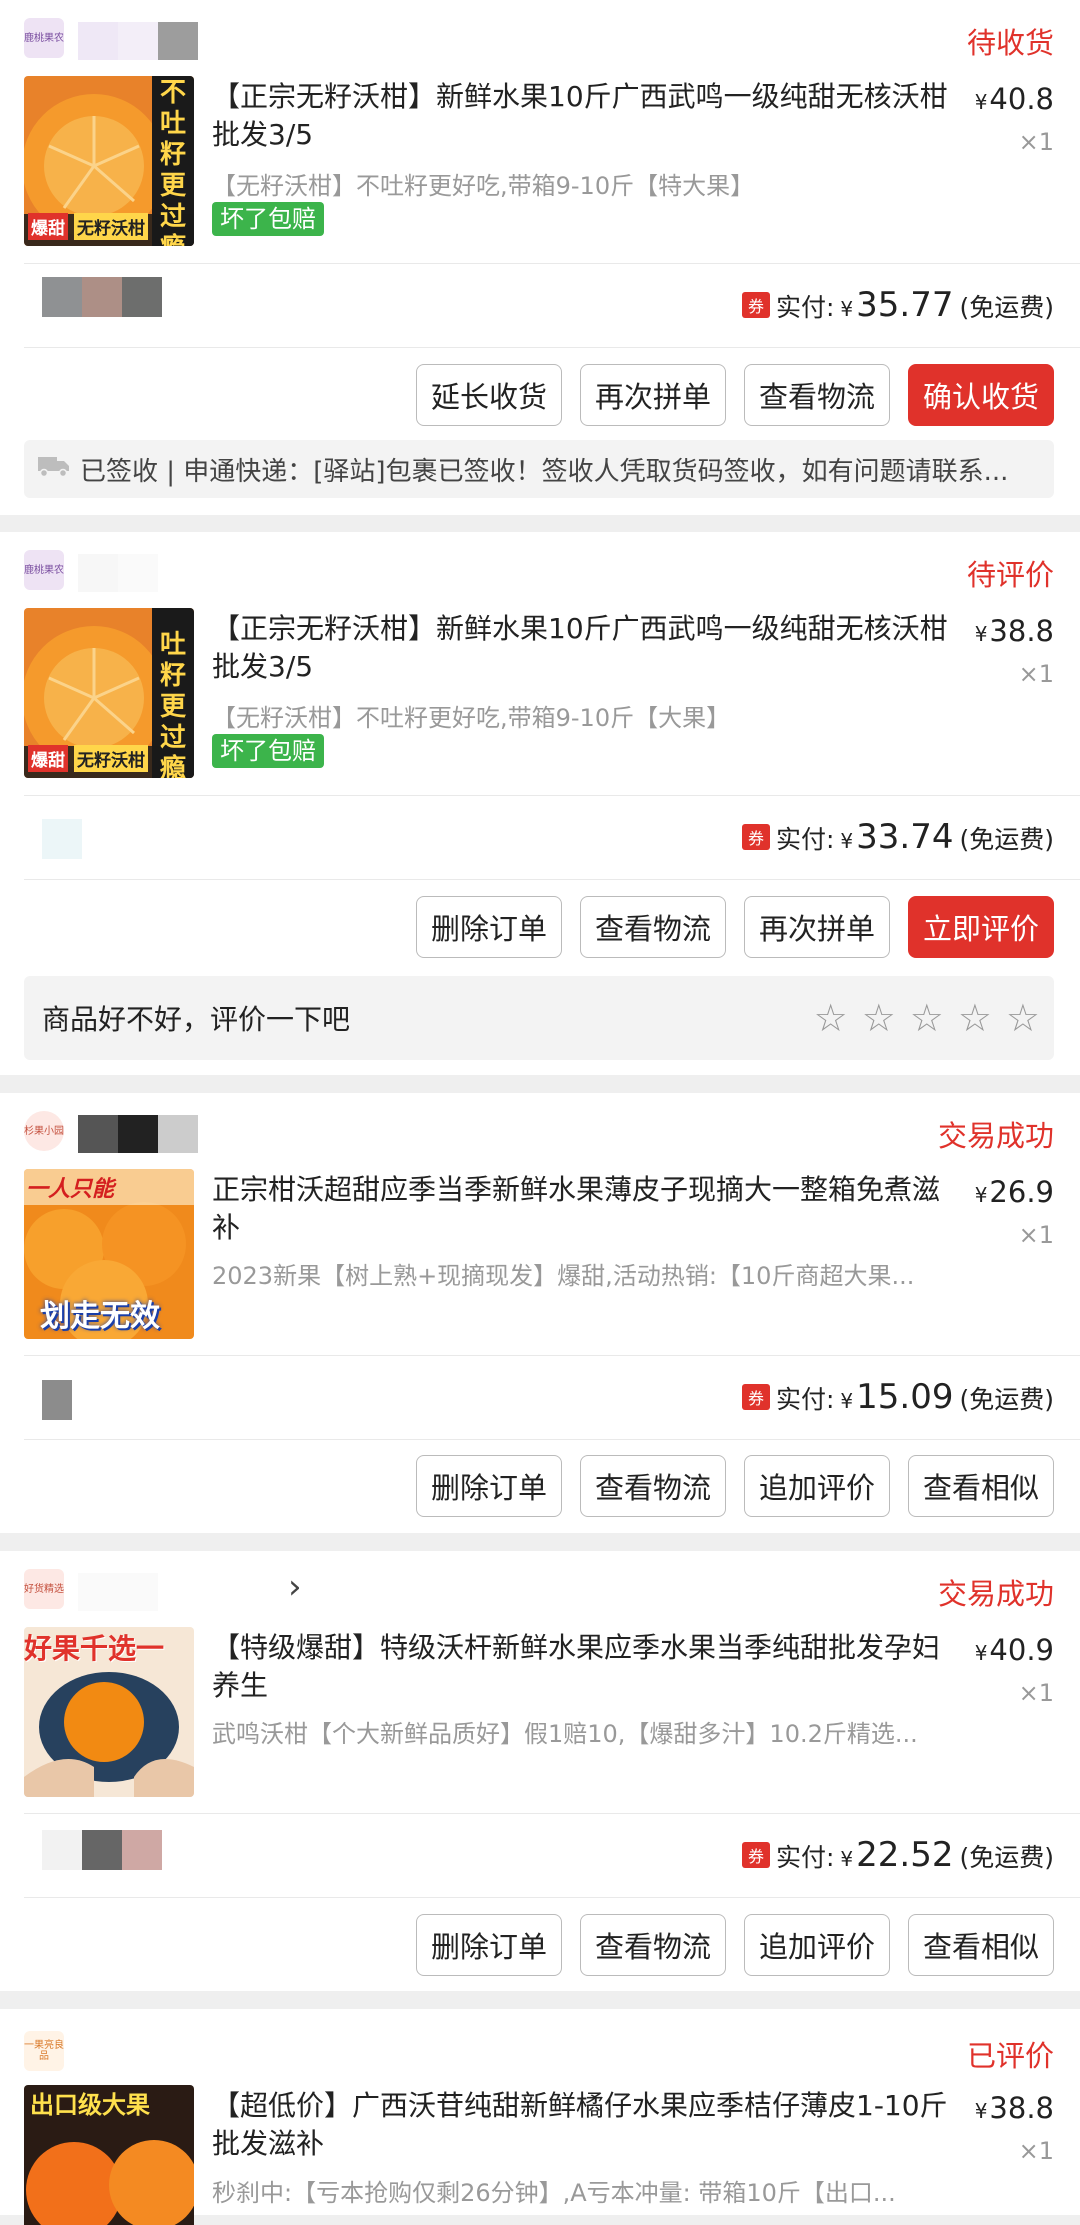 Image resolution: width=1080 pixels, height=2225 pixels. I want to click on product-image: 好果千选一, so click(109, 1712).